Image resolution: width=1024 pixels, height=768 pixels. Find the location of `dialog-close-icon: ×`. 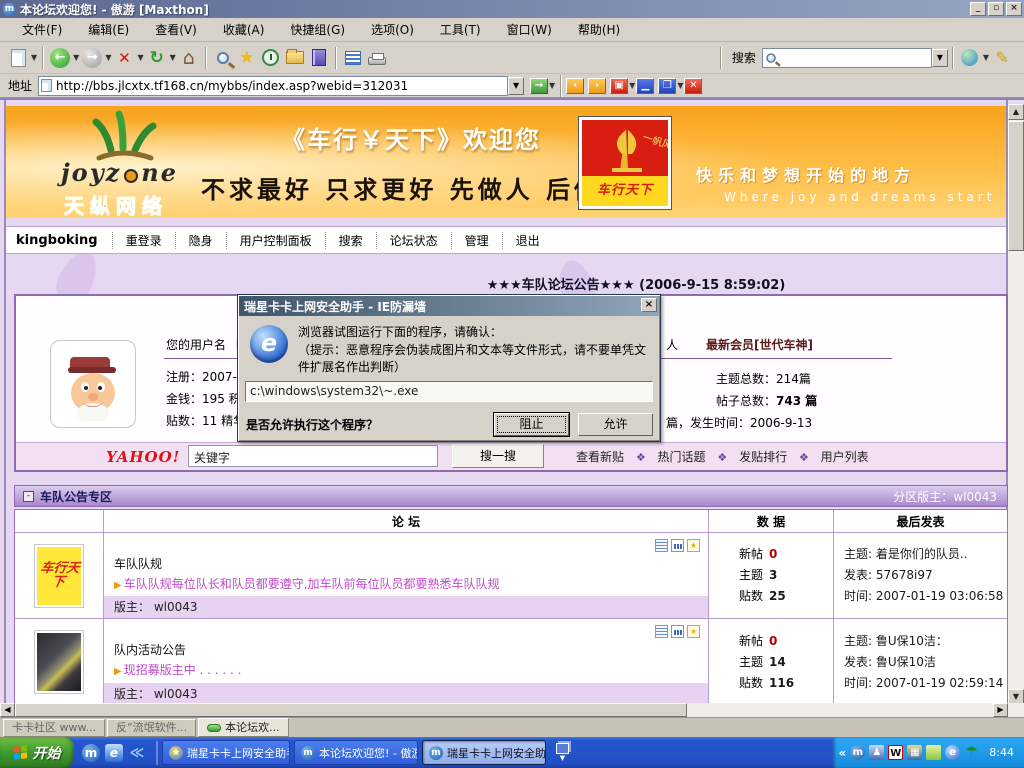

dialog-close-icon: × is located at coordinates (649, 305).